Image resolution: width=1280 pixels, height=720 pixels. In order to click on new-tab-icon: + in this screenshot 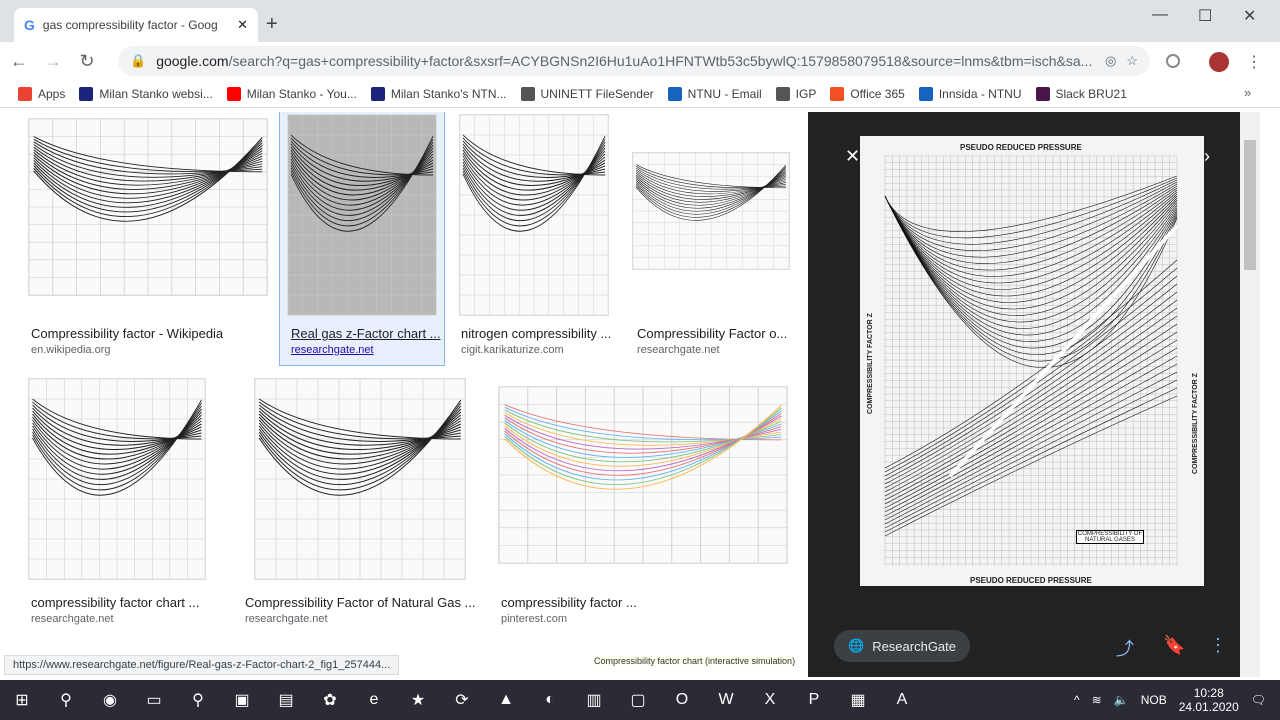, I will do `click(272, 24)`.